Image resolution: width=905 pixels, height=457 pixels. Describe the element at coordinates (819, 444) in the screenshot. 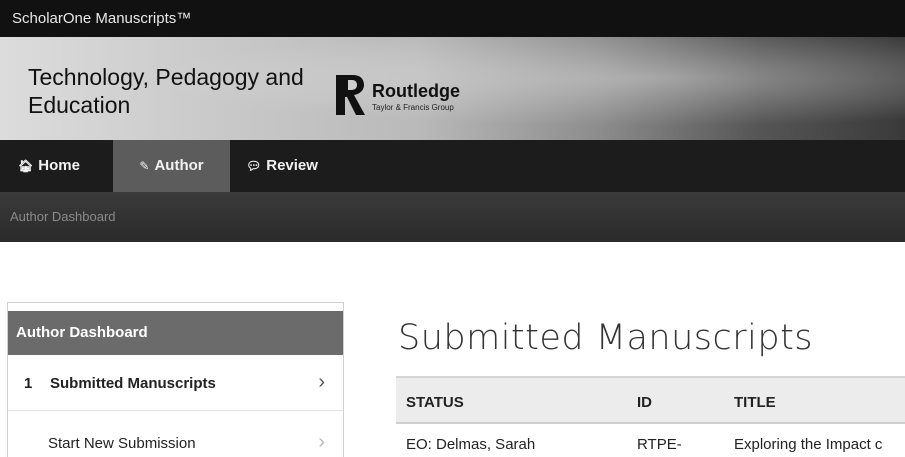

I see `cell-title: Exploring the Impact c` at that location.